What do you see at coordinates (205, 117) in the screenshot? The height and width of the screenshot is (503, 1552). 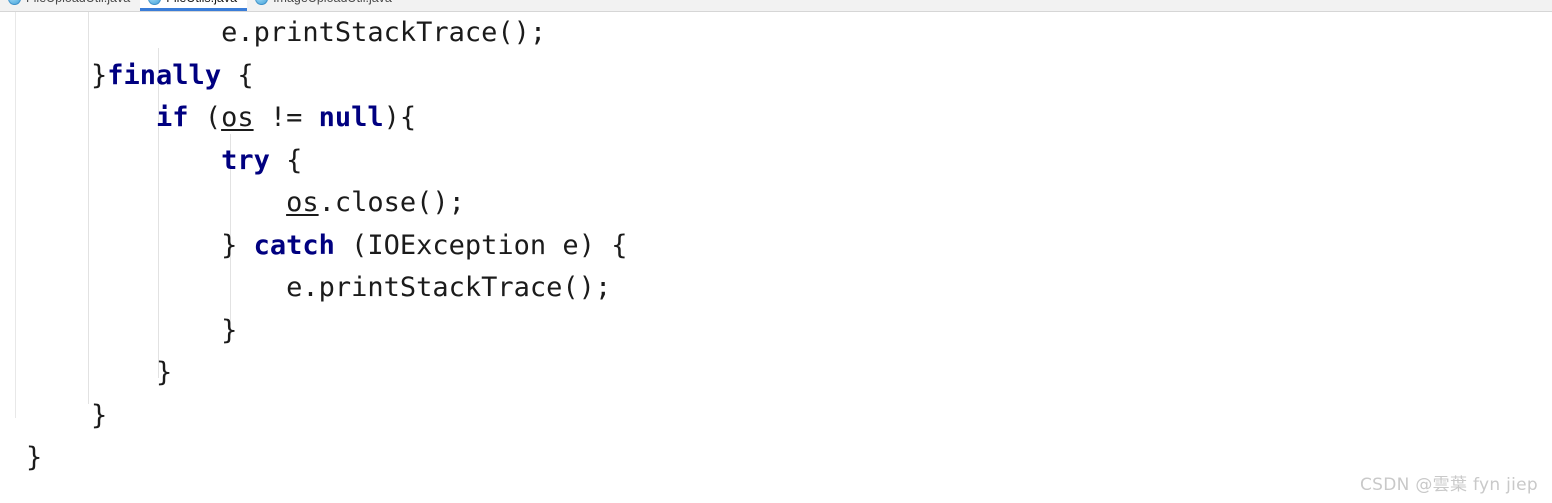 I see `code-token-plain: (` at bounding box center [205, 117].